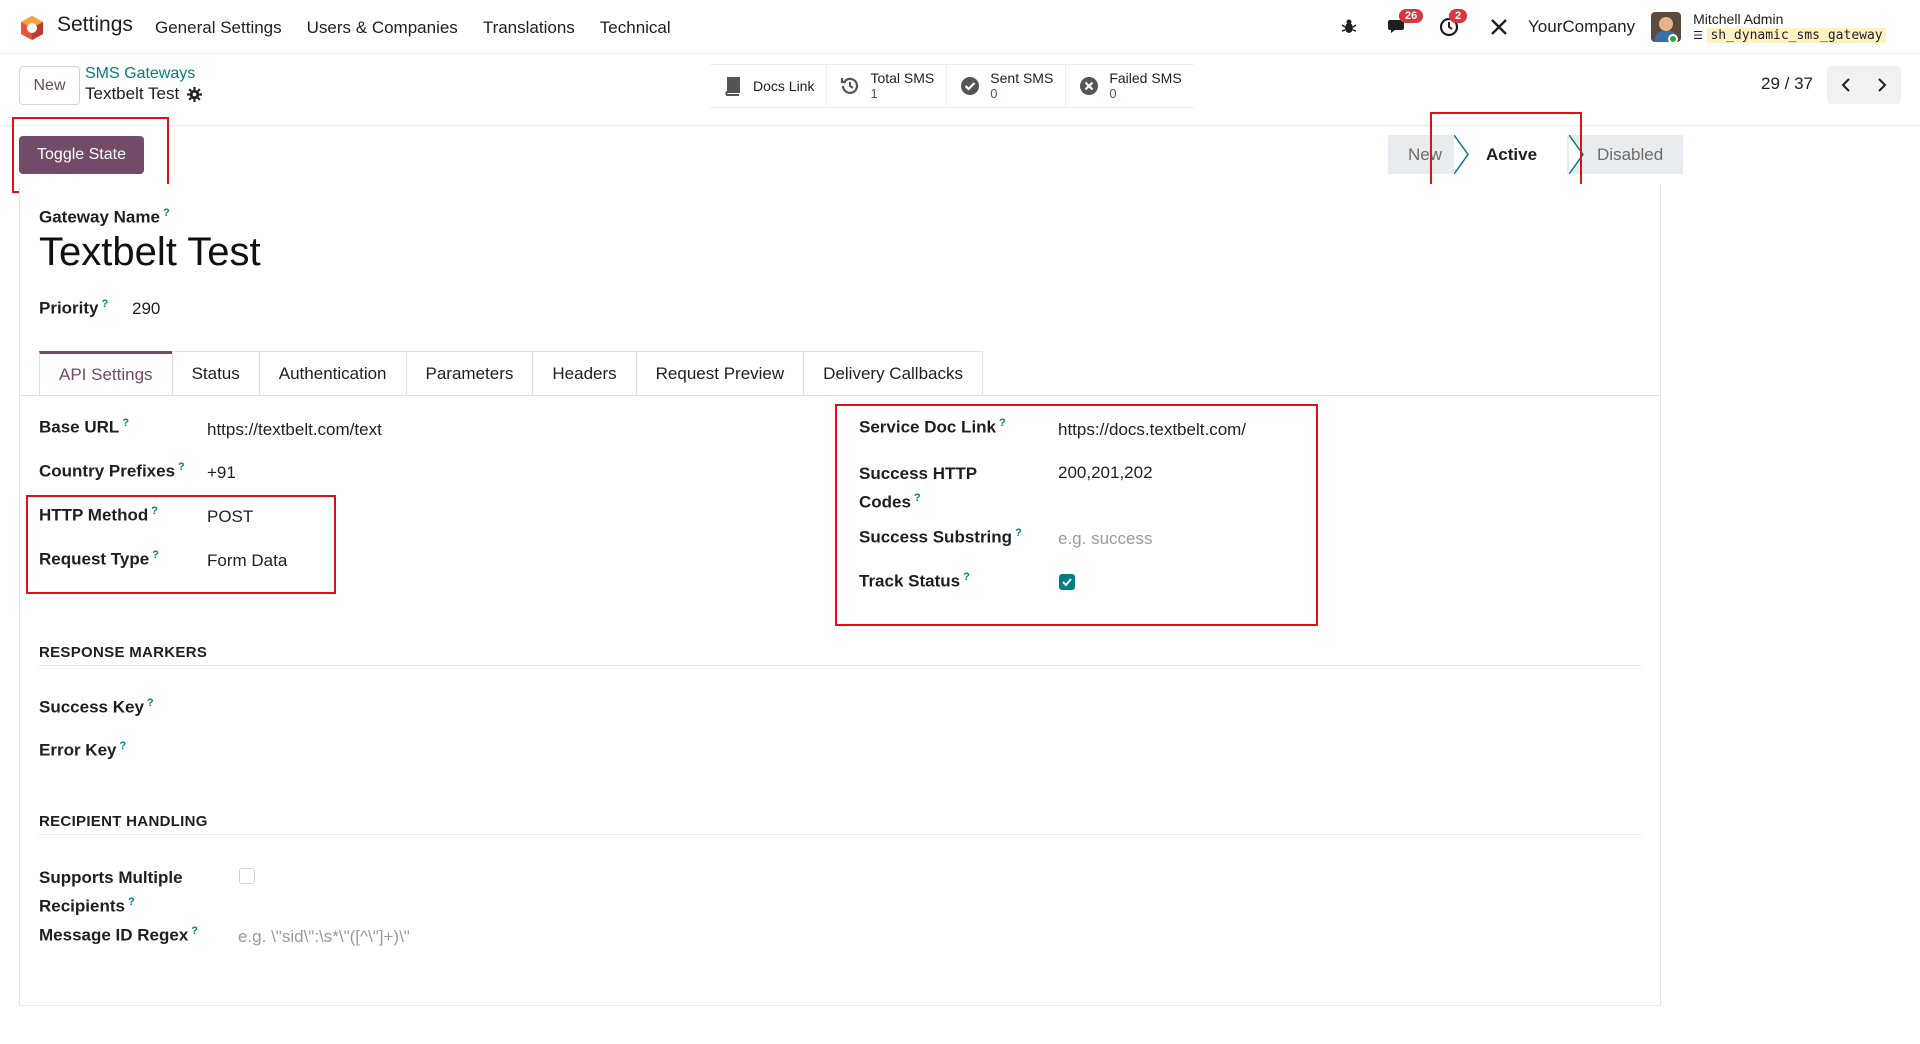  I want to click on priority-label: Priority?, so click(74, 308).